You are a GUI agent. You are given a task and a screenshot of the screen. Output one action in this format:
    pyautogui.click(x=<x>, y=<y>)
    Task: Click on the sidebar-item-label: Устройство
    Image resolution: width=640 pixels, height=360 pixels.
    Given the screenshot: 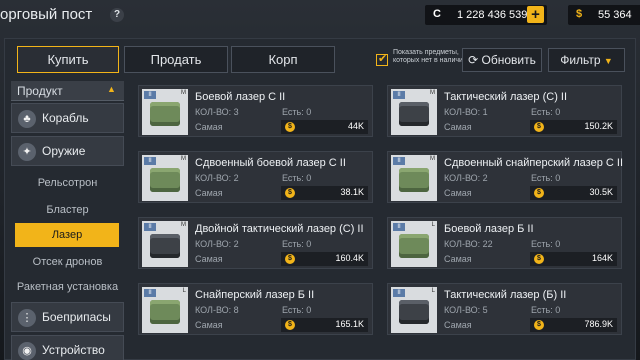 What is the action you would take?
    pyautogui.click(x=73, y=350)
    